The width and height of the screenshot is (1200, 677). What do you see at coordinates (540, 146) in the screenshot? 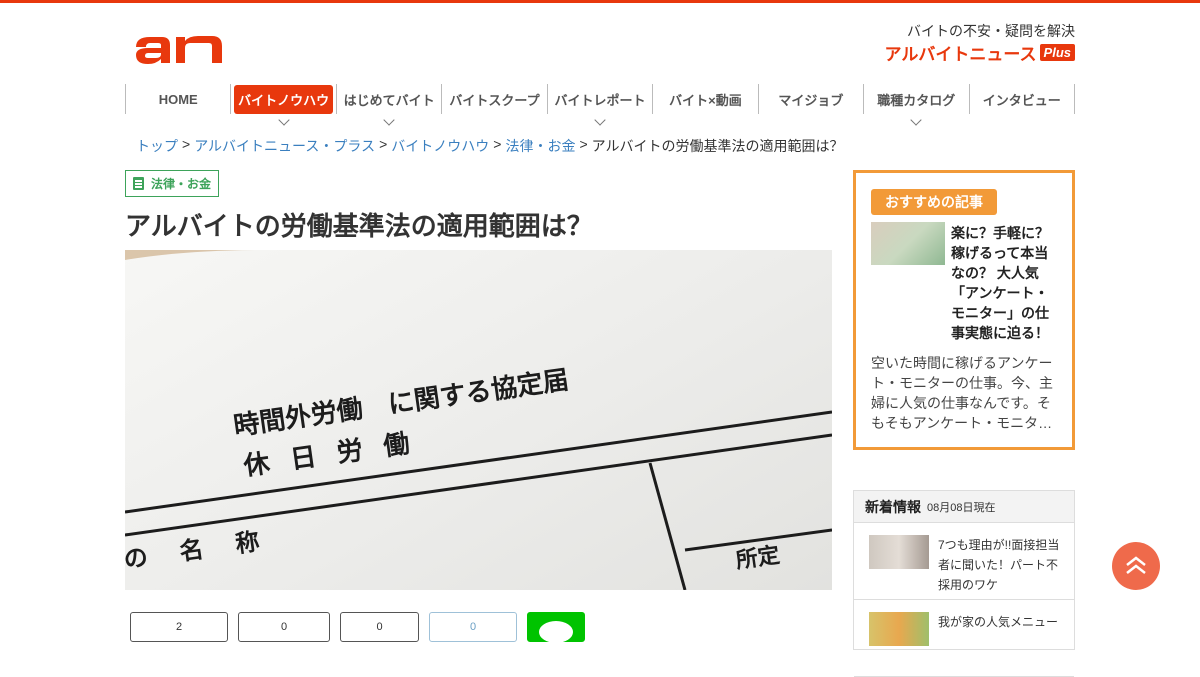
I see `breadcrumb-link-law-money: 法律・お金` at bounding box center [540, 146].